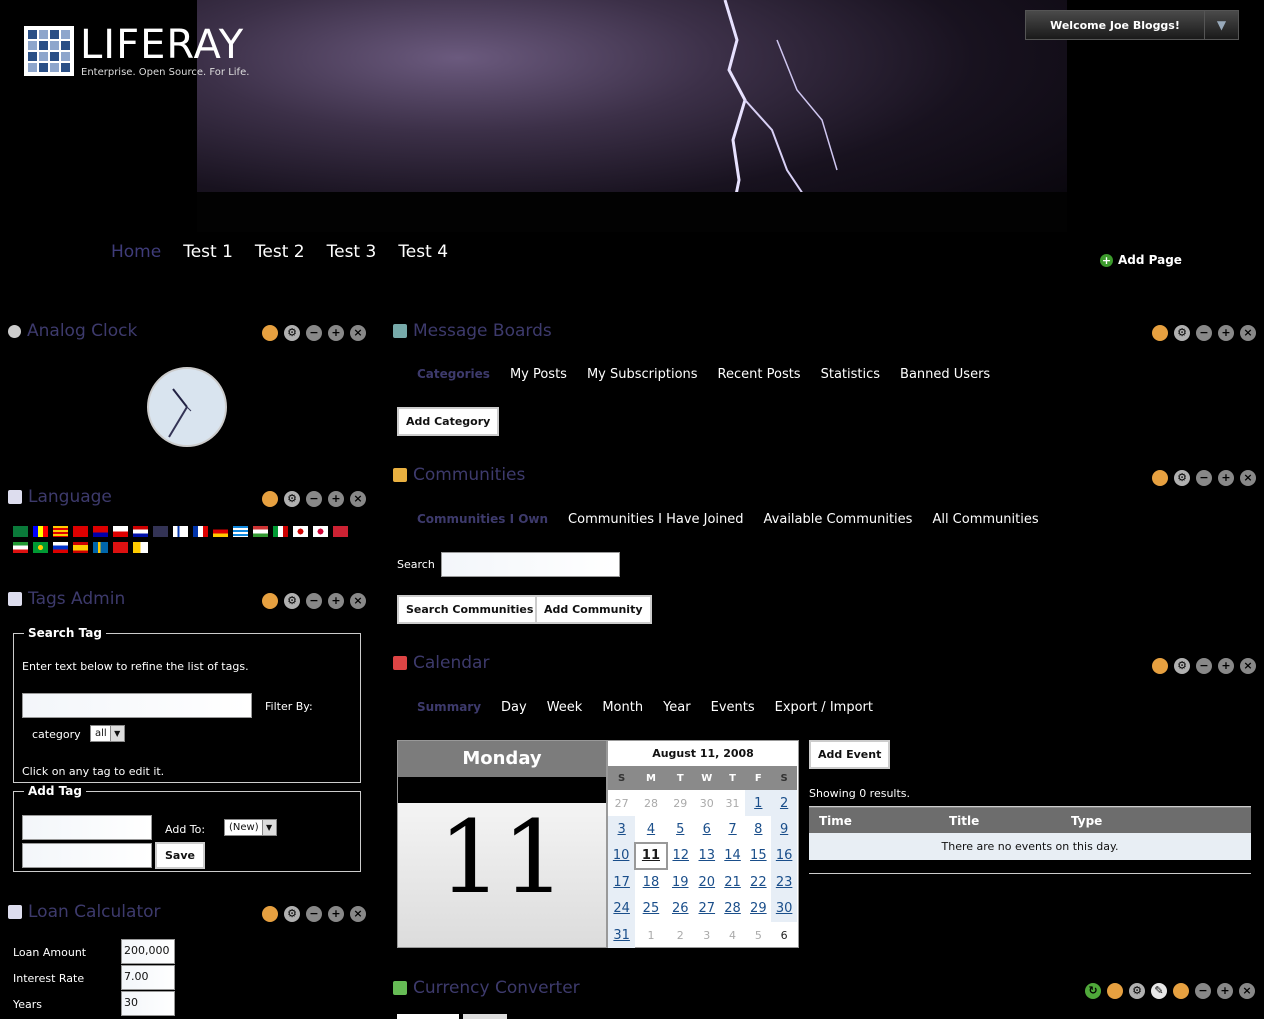 Image resolution: width=1264 pixels, height=1019 pixels. I want to click on day-cell: 22, so click(758, 882).